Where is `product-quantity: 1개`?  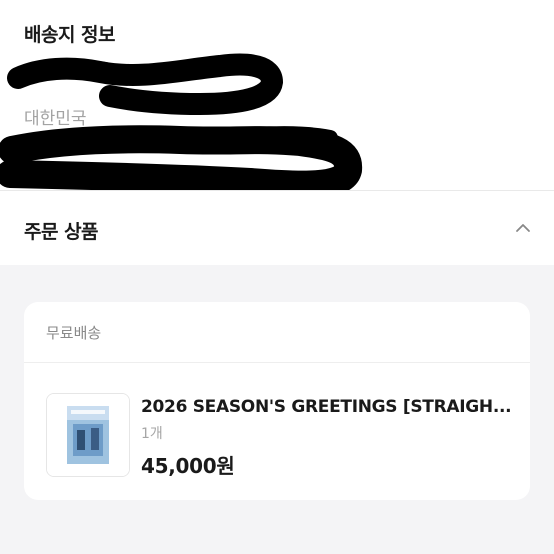 product-quantity: 1개 is located at coordinates (152, 434).